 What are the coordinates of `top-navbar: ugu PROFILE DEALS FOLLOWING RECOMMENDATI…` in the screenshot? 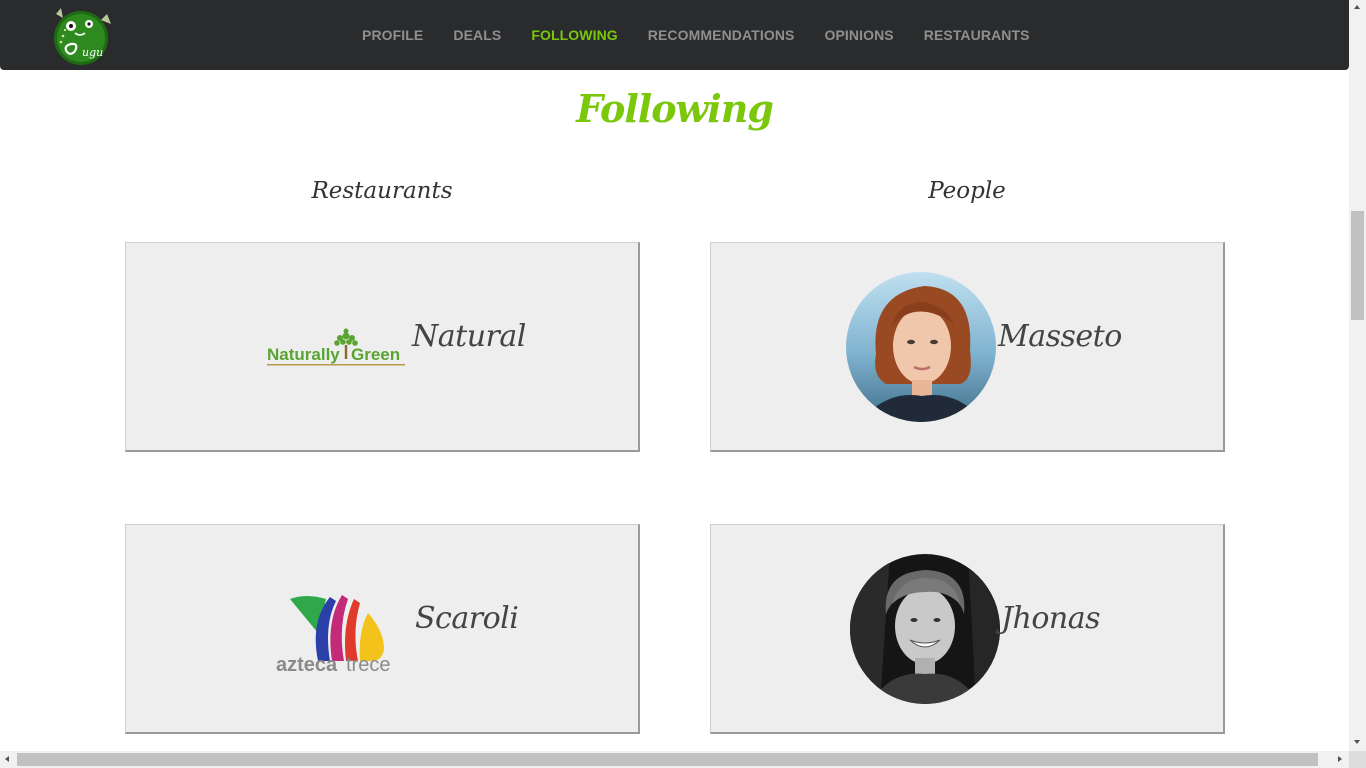 It's located at (674, 35).